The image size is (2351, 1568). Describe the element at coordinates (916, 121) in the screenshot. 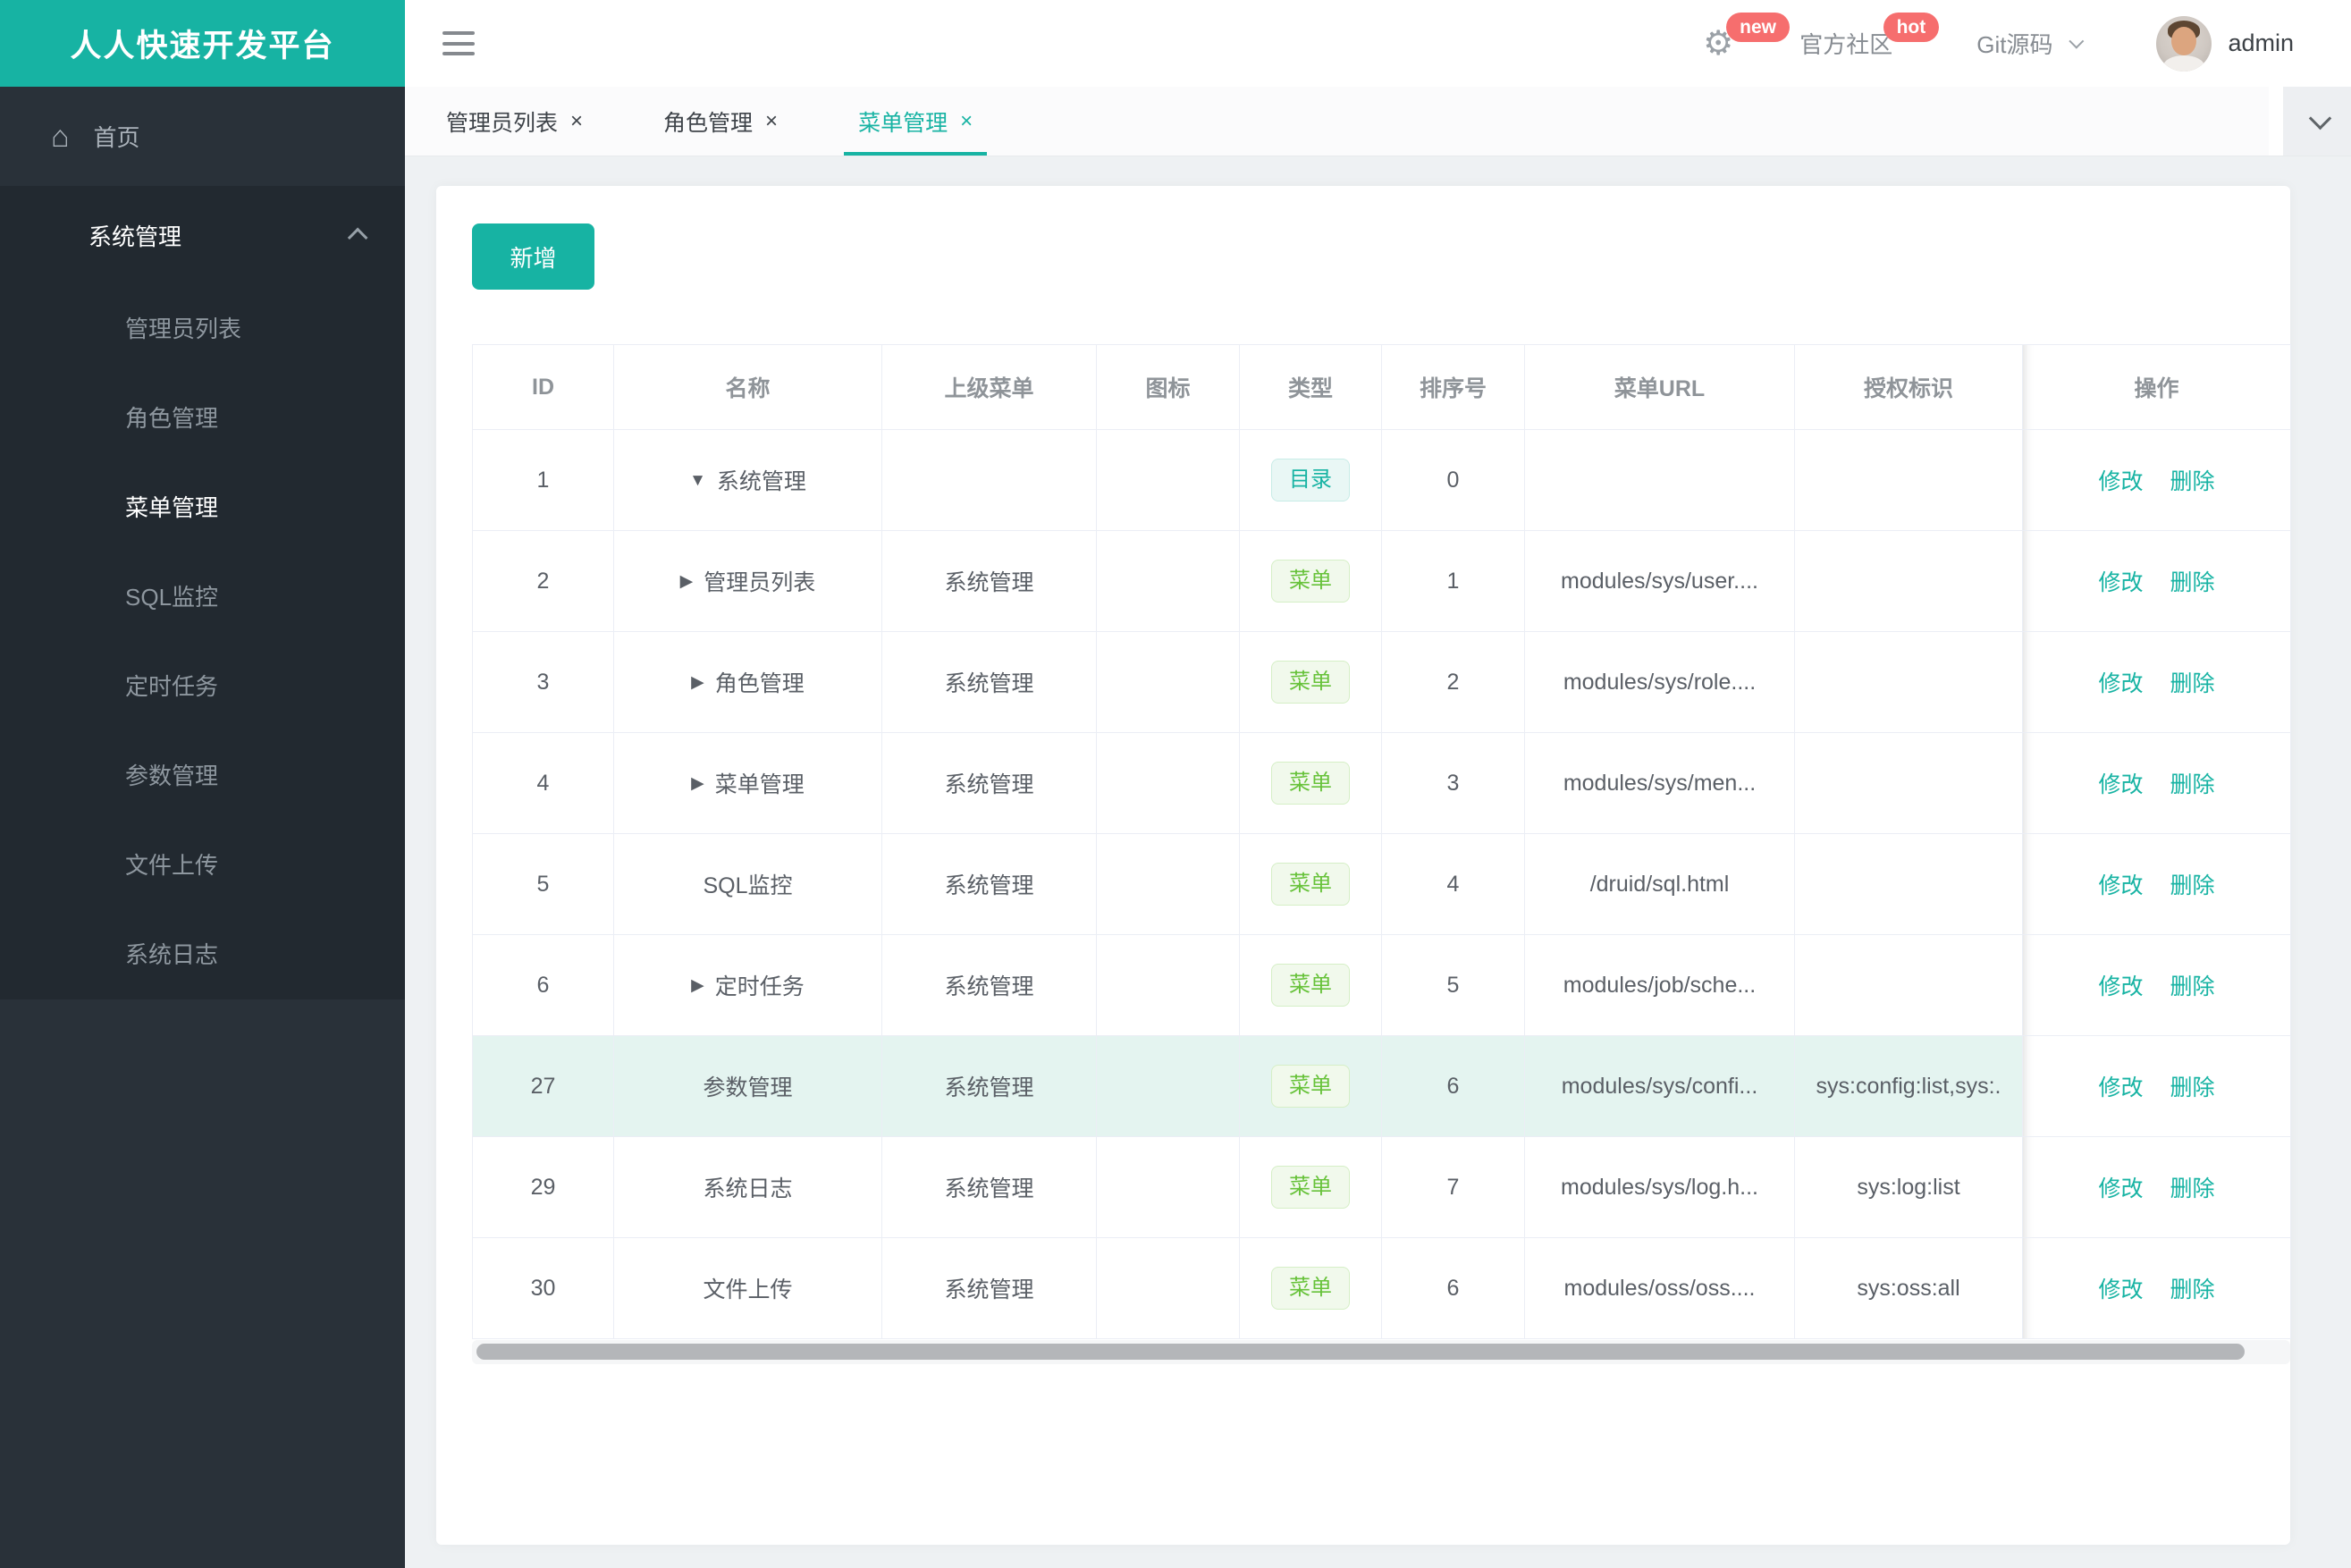

I see `tab-菜单管理: 菜单管理 ×` at that location.